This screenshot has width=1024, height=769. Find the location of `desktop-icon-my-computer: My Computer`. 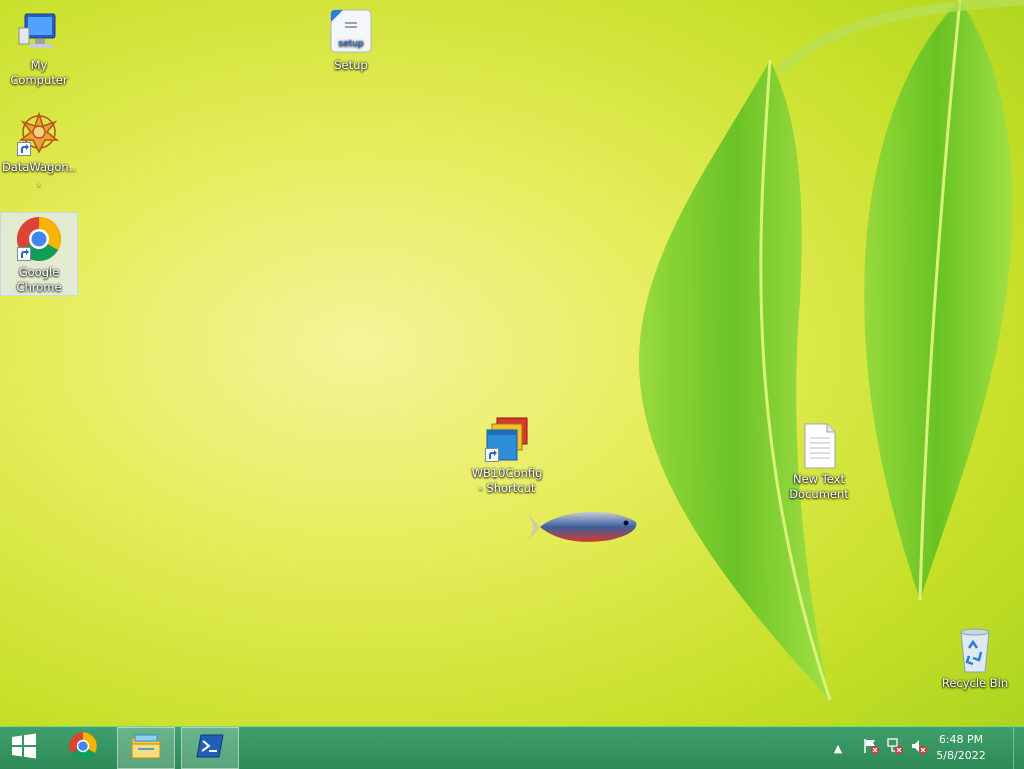

desktop-icon-my-computer: My Computer is located at coordinates (39, 48).